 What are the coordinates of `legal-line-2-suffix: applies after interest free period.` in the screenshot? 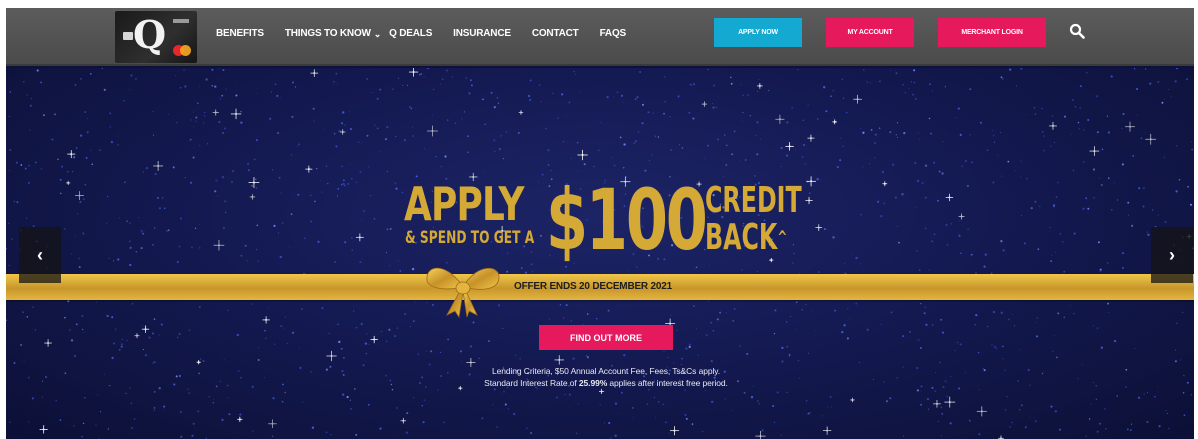 It's located at (667, 383).